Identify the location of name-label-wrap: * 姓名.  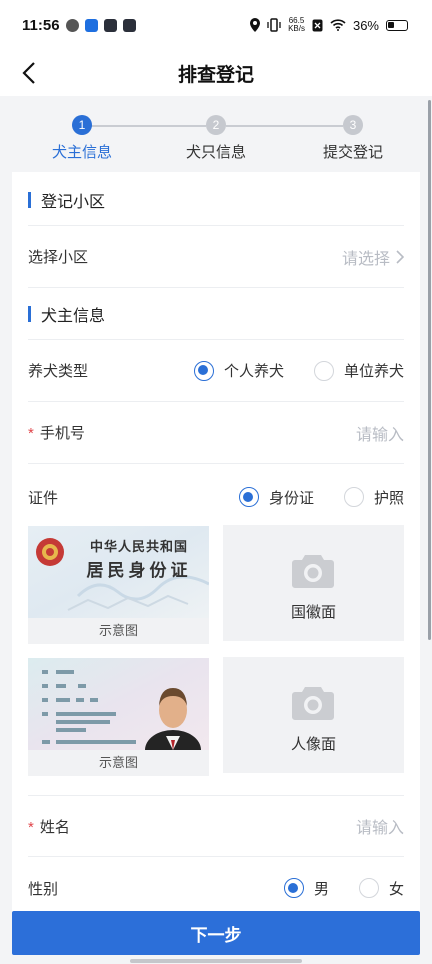
(49, 826).